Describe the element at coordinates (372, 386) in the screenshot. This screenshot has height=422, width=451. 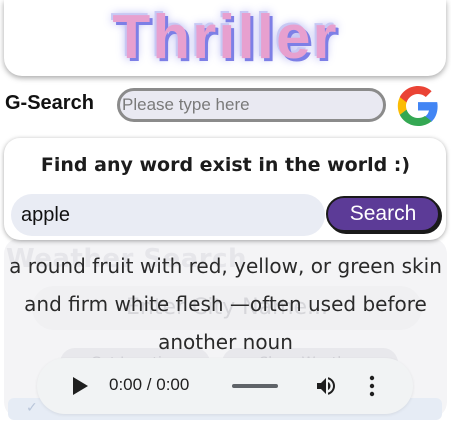
I see `more-options-icon` at that location.